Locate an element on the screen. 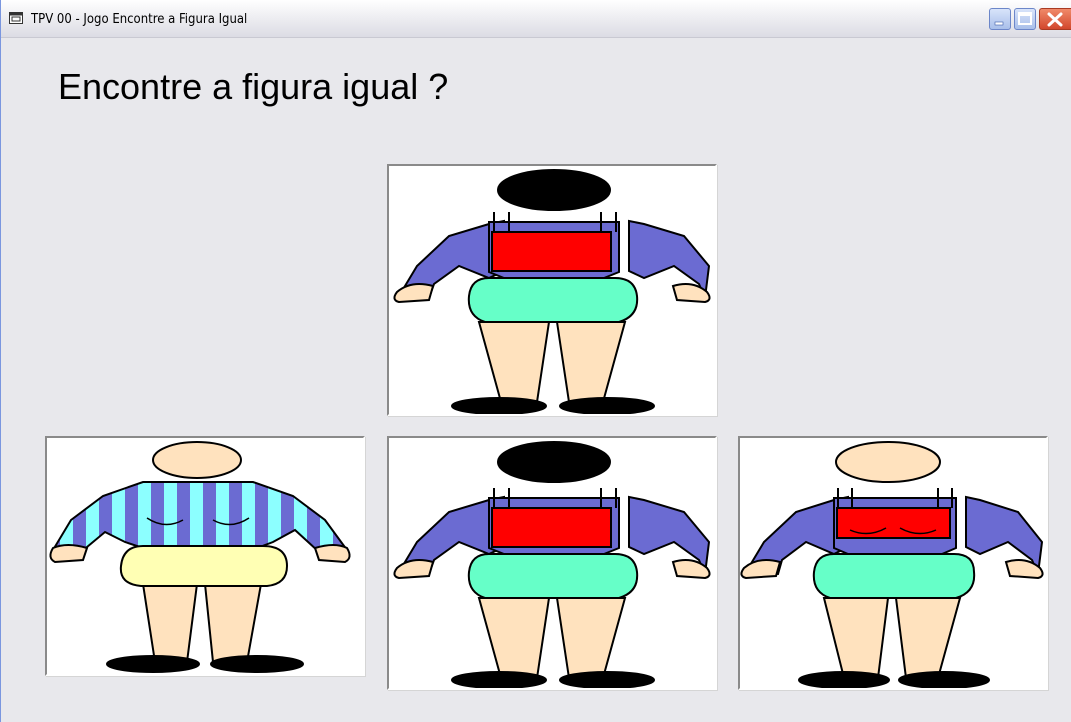  target-figure-panel is located at coordinates (552, 290).